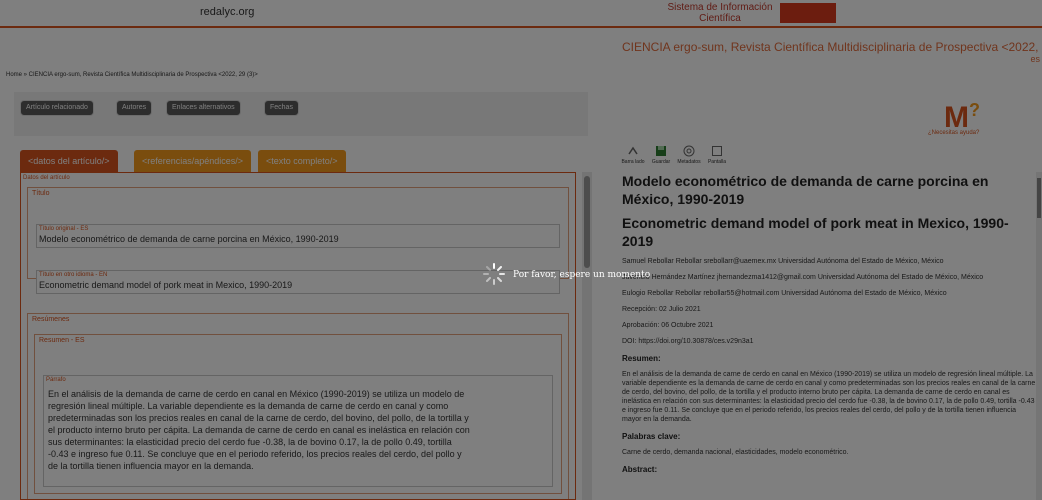 The height and width of the screenshot is (500, 1042). What do you see at coordinates (582, 275) in the screenshot?
I see `loading-message: Por favor, espere un momento` at bounding box center [582, 275].